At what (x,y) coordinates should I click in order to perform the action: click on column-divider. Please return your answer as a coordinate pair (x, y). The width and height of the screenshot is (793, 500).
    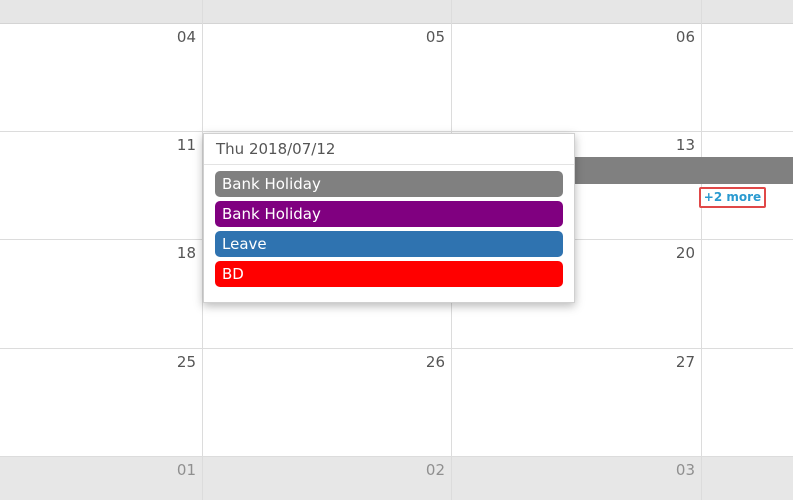
    Looking at the image, I should click on (701, 250).